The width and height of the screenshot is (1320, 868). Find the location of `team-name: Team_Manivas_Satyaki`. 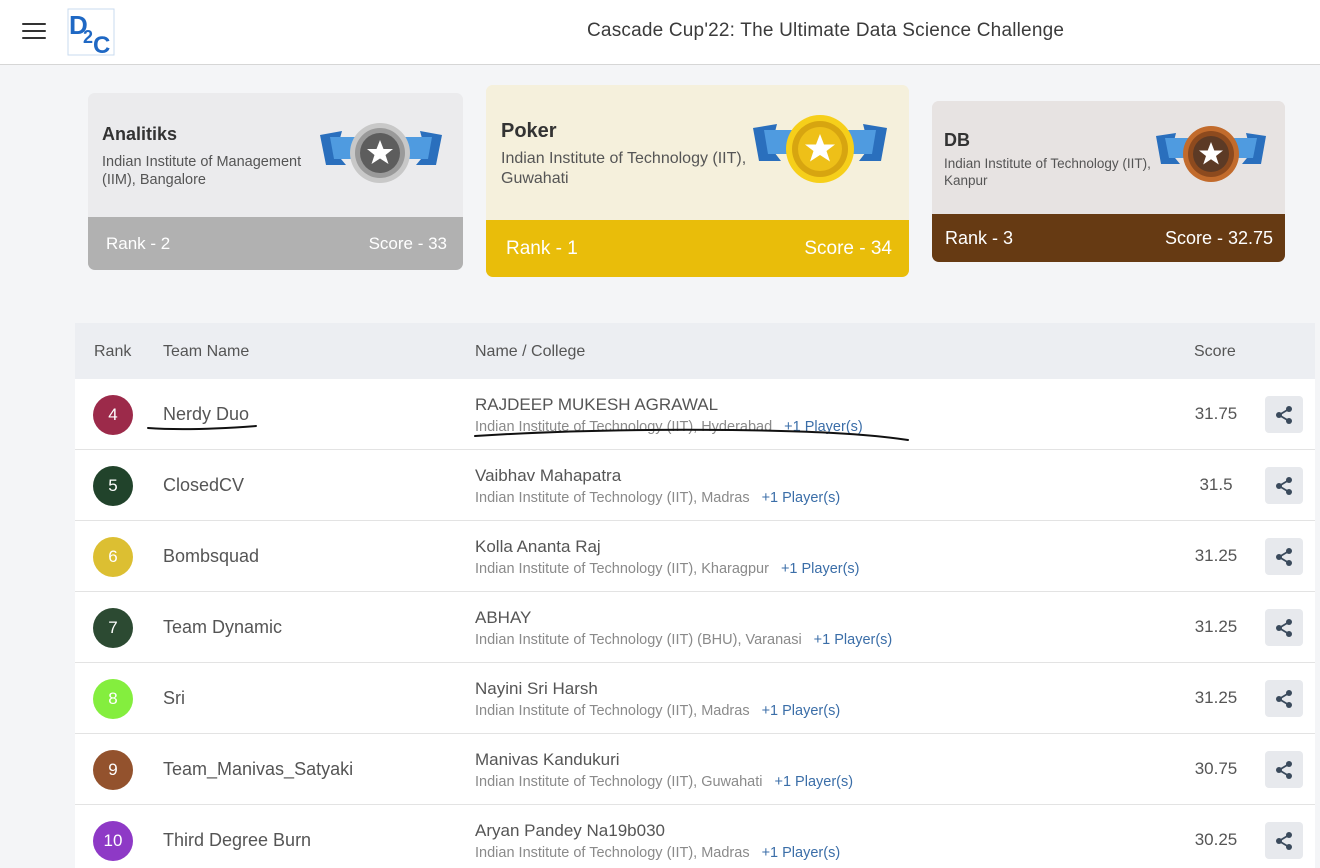

team-name: Team_Manivas_Satyaki is located at coordinates (258, 769).